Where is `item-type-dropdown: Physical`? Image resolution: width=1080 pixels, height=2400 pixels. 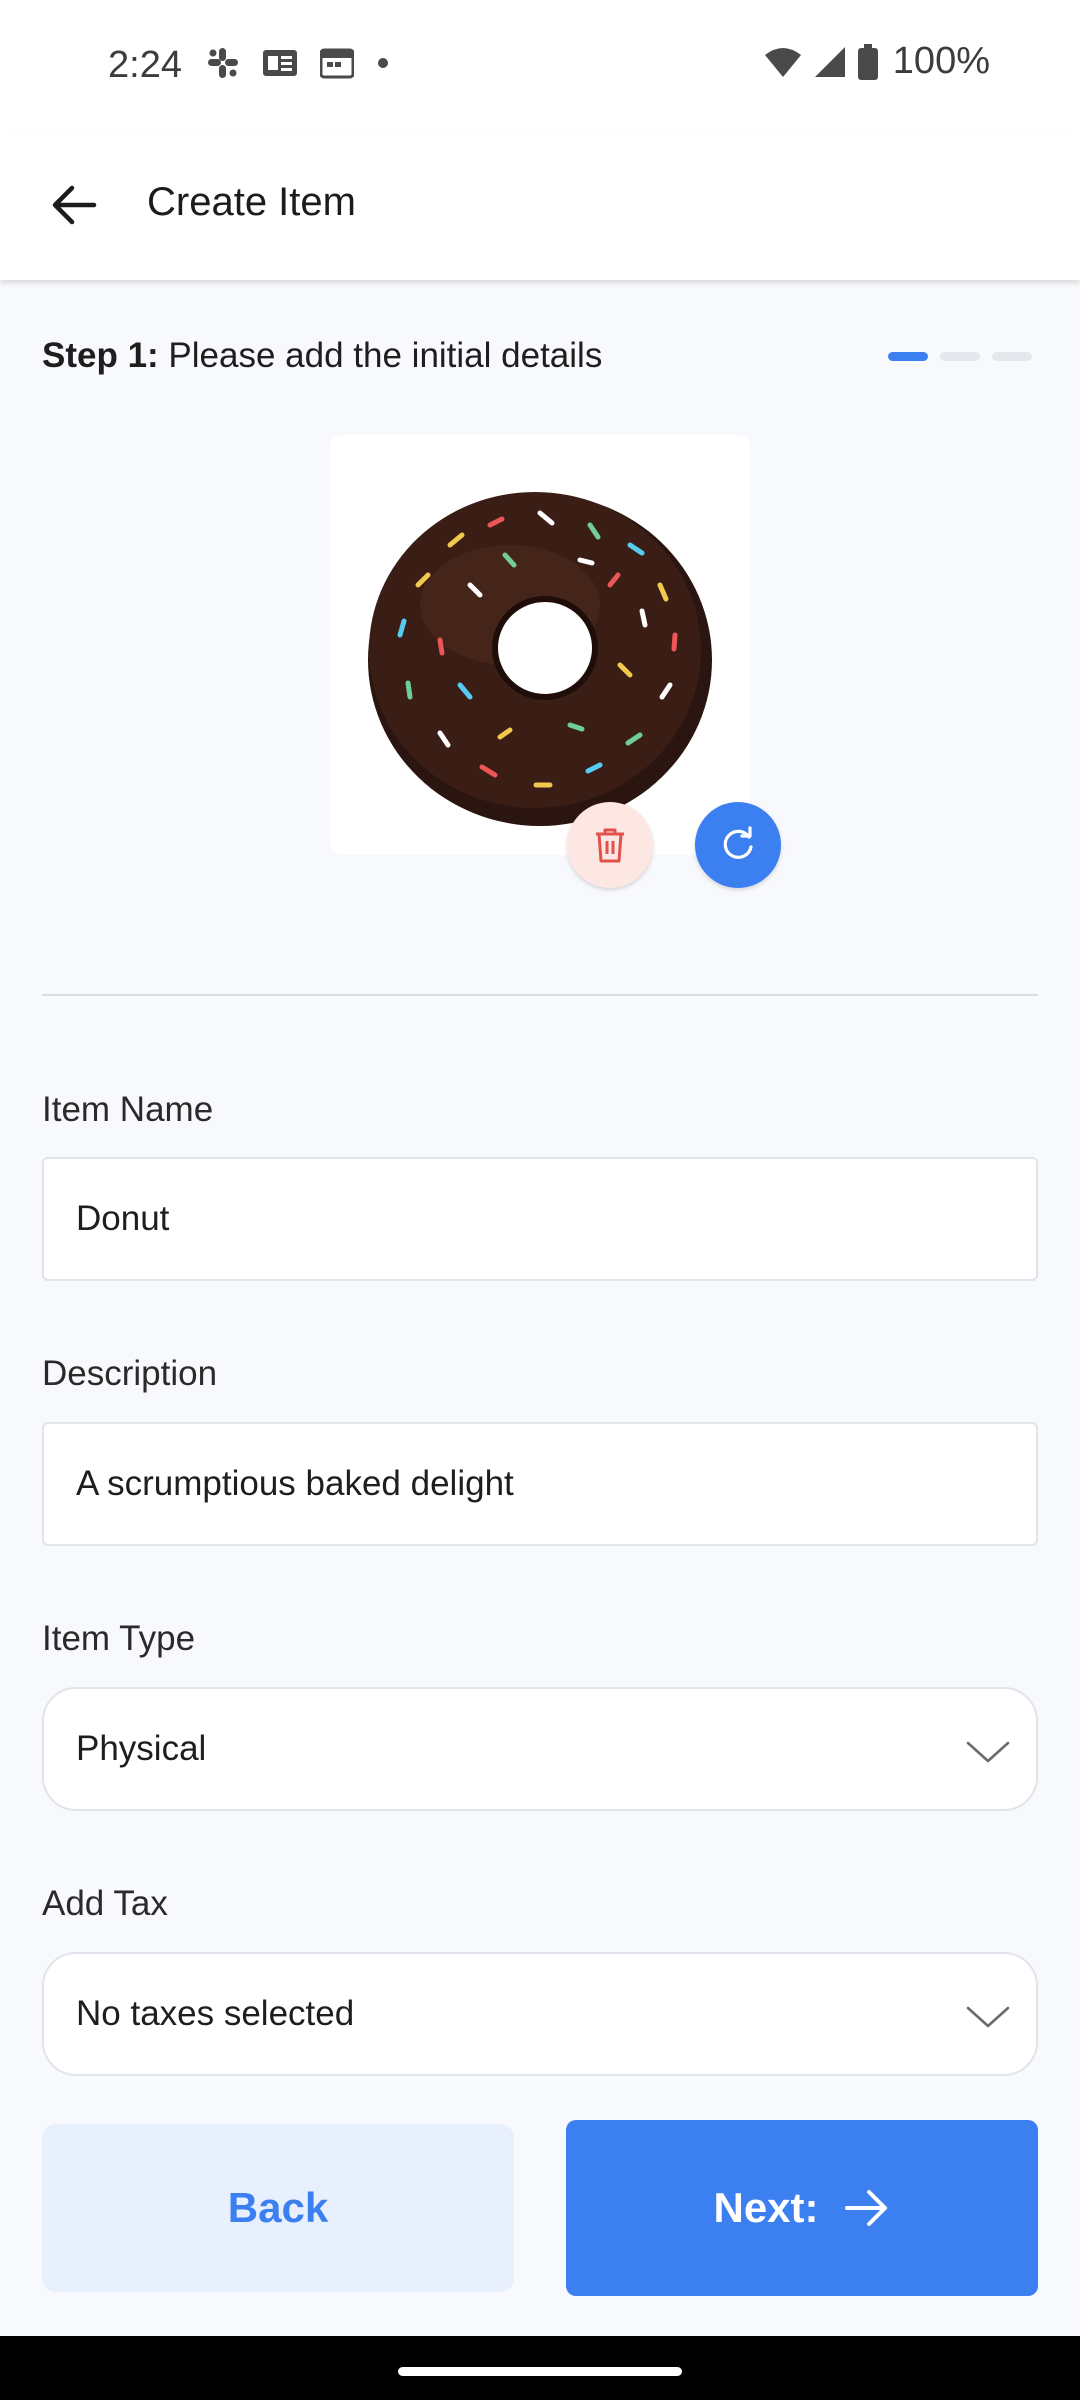 item-type-dropdown: Physical is located at coordinates (540, 1749).